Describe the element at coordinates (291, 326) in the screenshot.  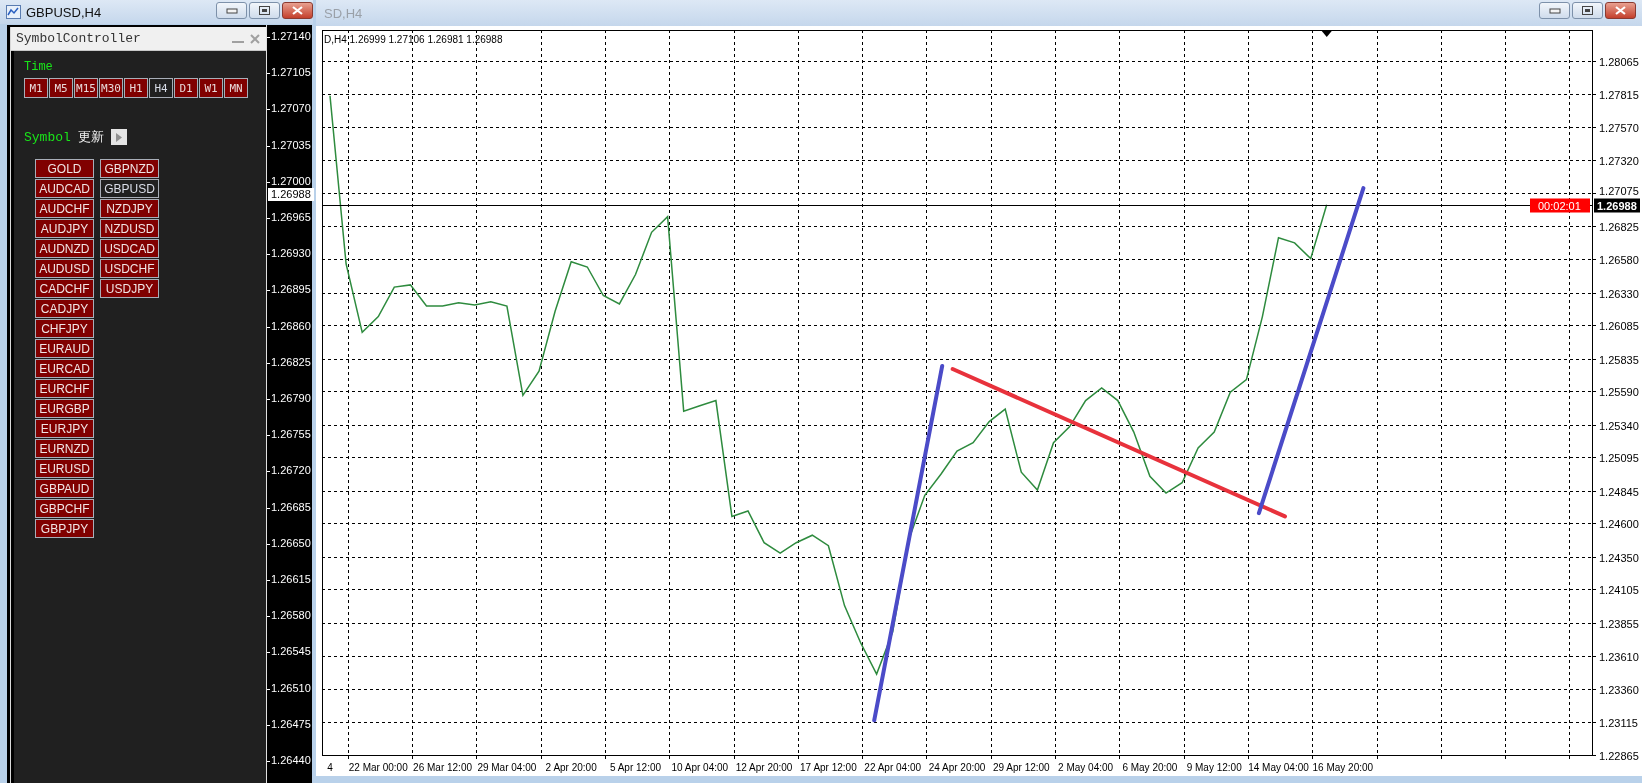
I see `price-axis-label: 1.26860` at that location.